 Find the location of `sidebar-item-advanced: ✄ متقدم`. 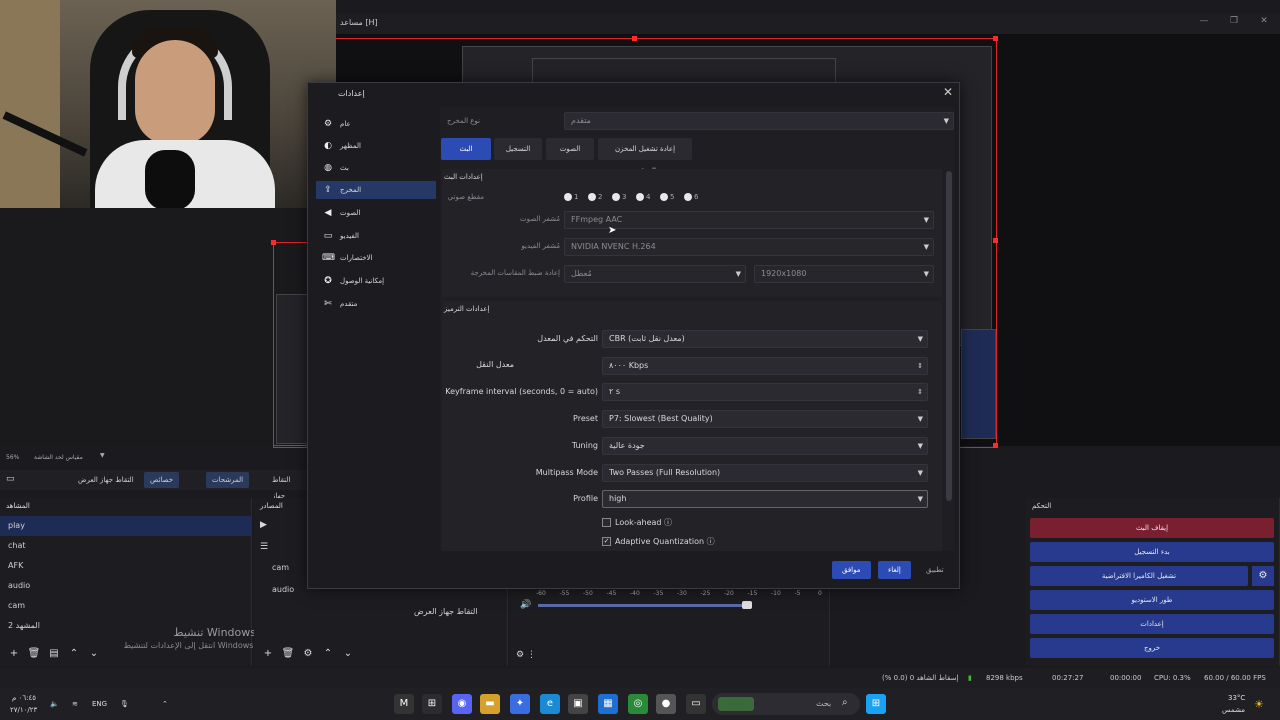

sidebar-item-advanced: ✄ متقدم is located at coordinates (376, 304).